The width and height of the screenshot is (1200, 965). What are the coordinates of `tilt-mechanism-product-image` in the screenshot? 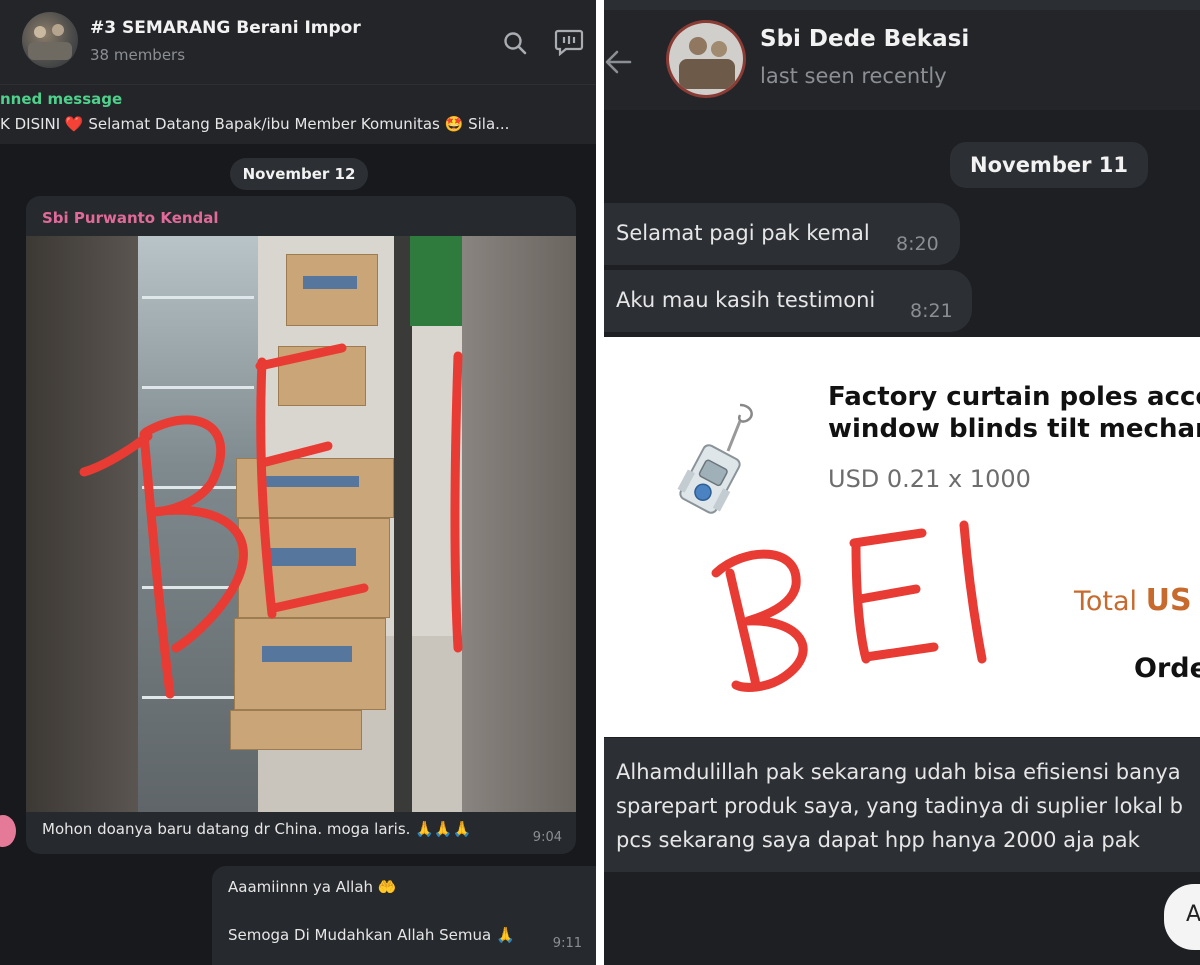 It's located at (715, 458).